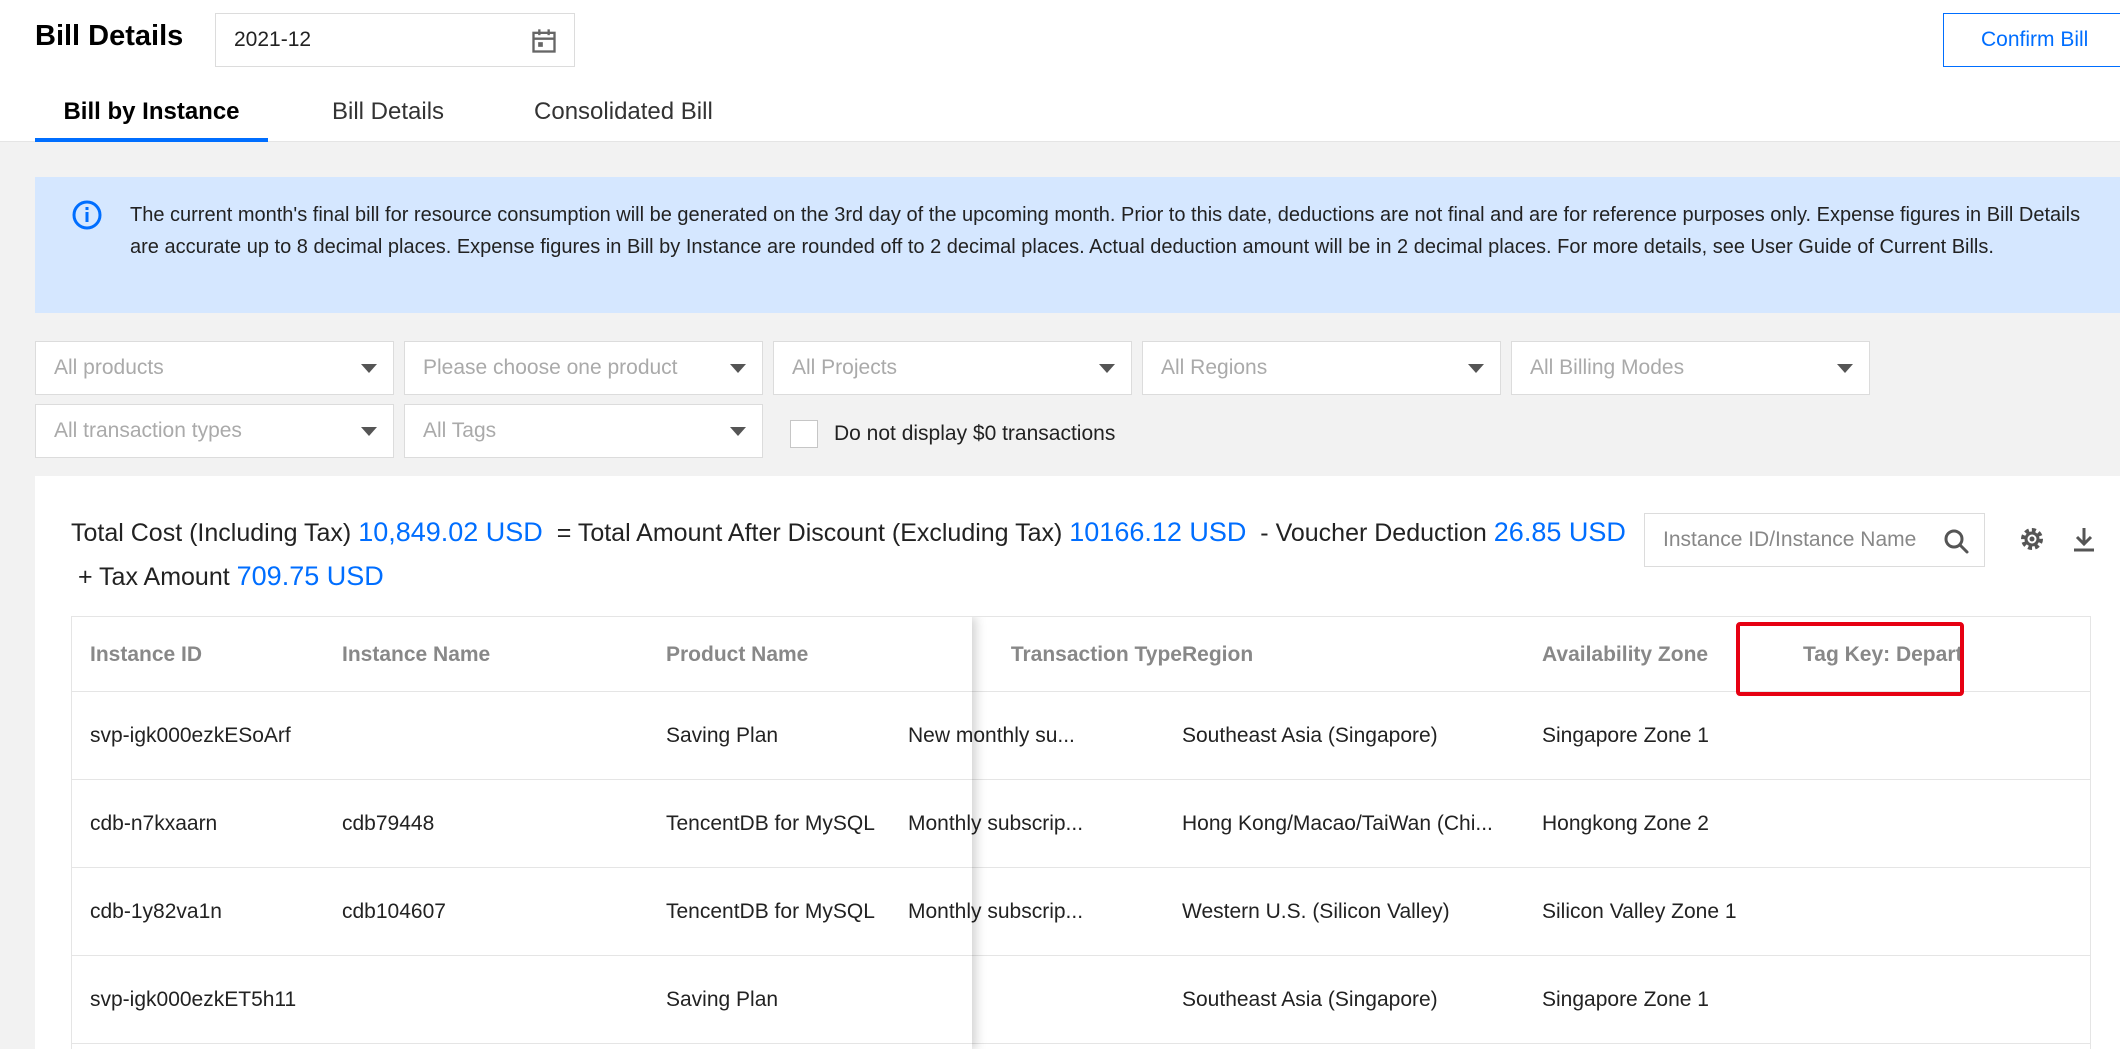 This screenshot has height=1049, width=2120. What do you see at coordinates (1321, 368) in the screenshot?
I see `regions-filter: All Regions` at bounding box center [1321, 368].